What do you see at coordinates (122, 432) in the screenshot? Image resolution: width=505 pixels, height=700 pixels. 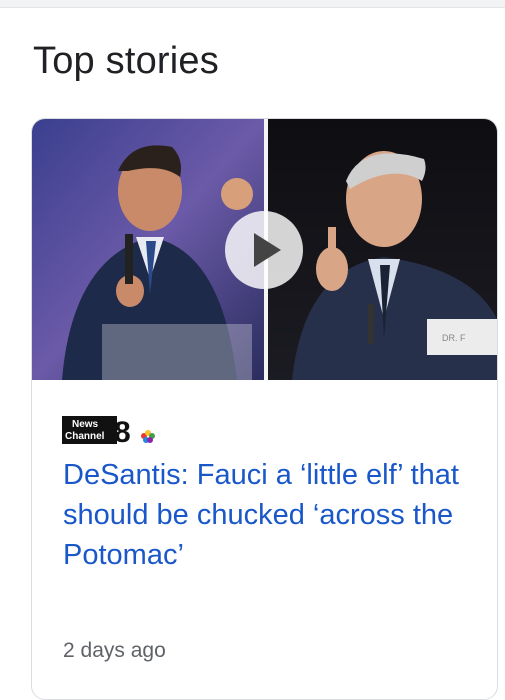 I see `logo-number: 8` at bounding box center [122, 432].